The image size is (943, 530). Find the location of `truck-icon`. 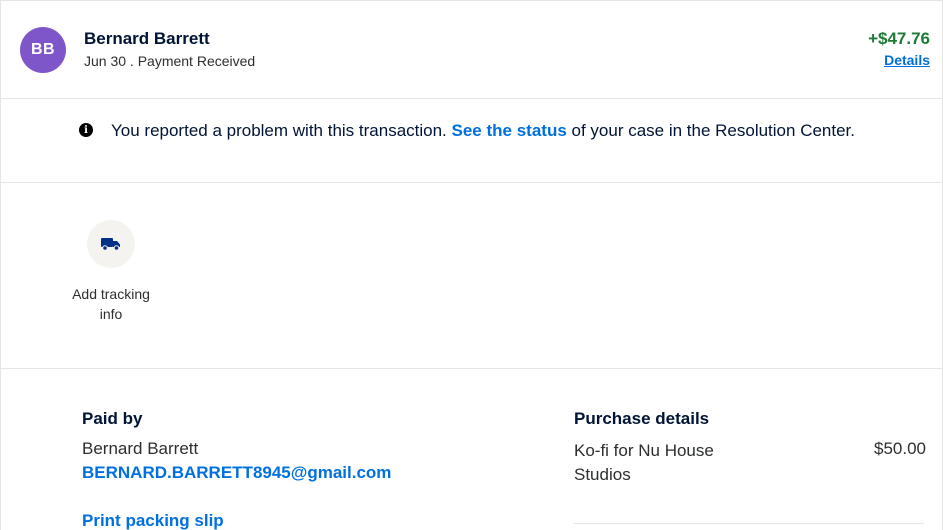

truck-icon is located at coordinates (110, 244).